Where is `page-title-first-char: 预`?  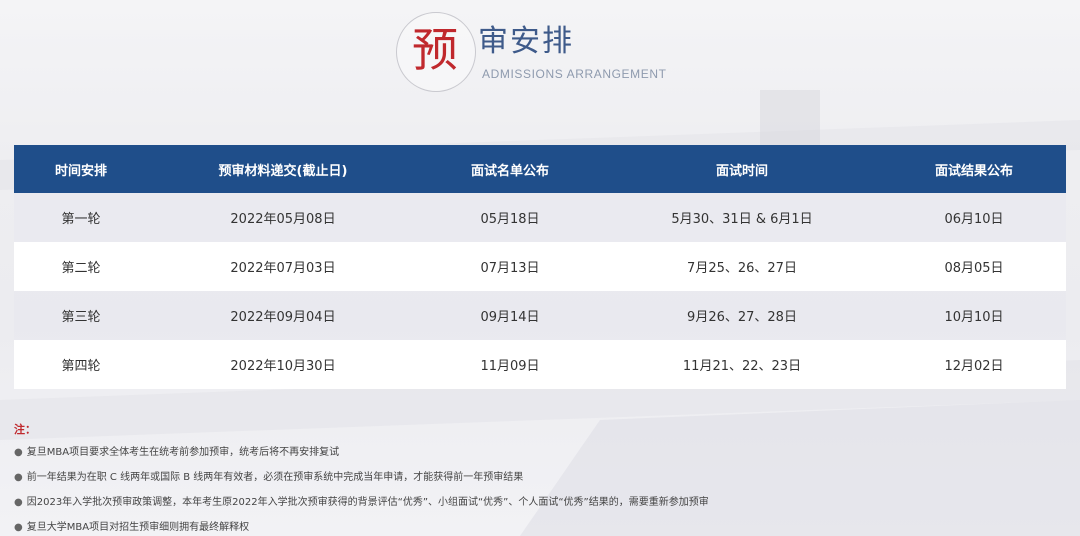
page-title-first-char: 预 is located at coordinates (435, 50).